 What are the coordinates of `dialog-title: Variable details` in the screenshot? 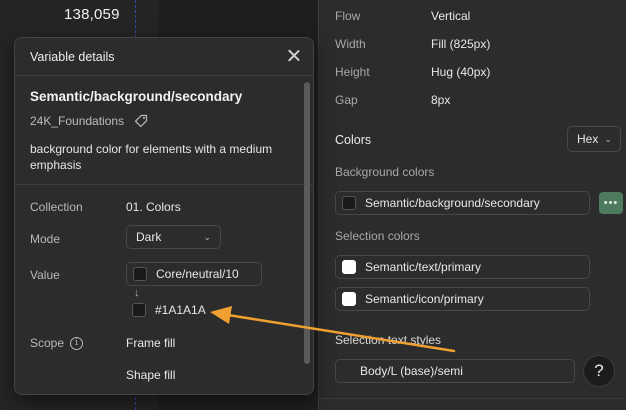 It's located at (72, 57).